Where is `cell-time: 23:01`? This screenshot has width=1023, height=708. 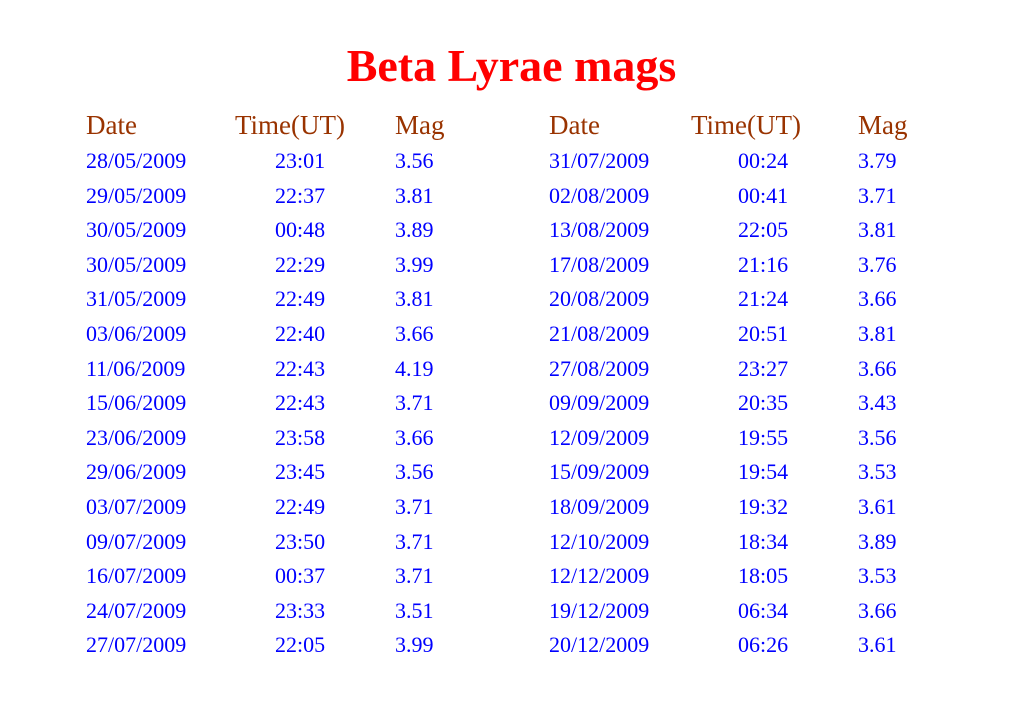
cell-time: 23:01 is located at coordinates (300, 160).